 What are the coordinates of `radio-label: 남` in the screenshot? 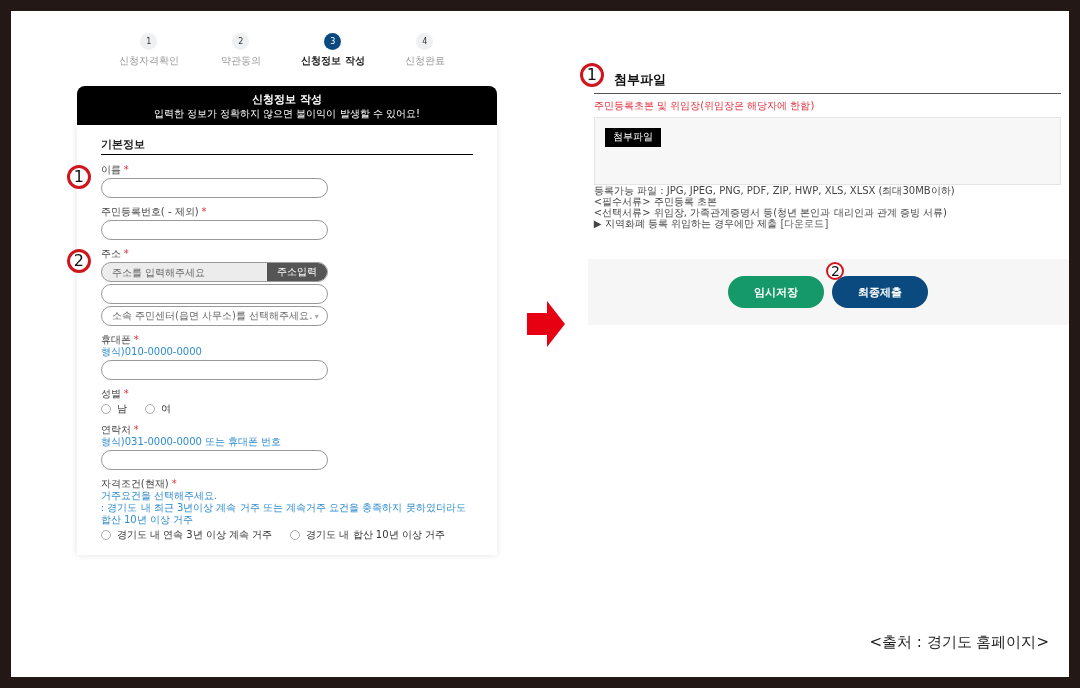 It's located at (121, 409).